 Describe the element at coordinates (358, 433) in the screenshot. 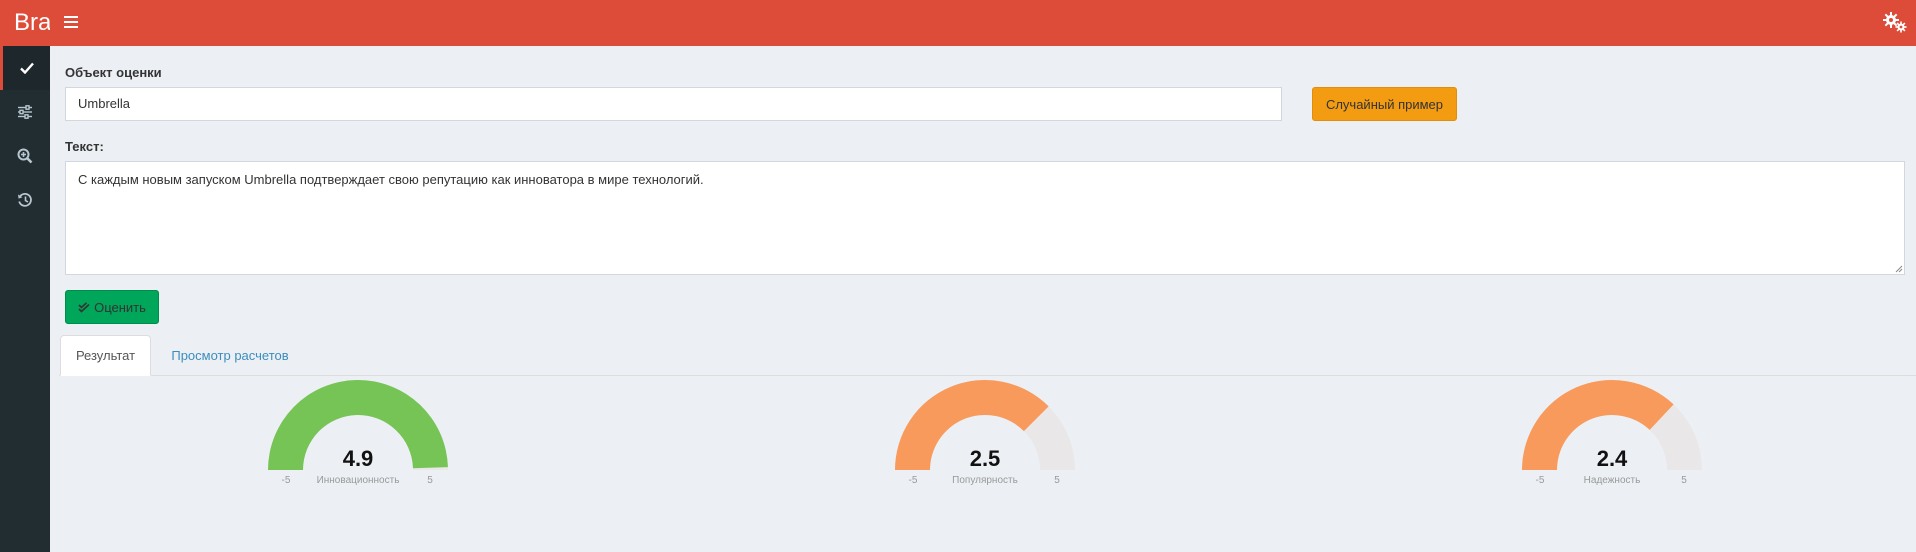

I see `gauge-innovation: 4.9 -5 Инновационность 5` at that location.